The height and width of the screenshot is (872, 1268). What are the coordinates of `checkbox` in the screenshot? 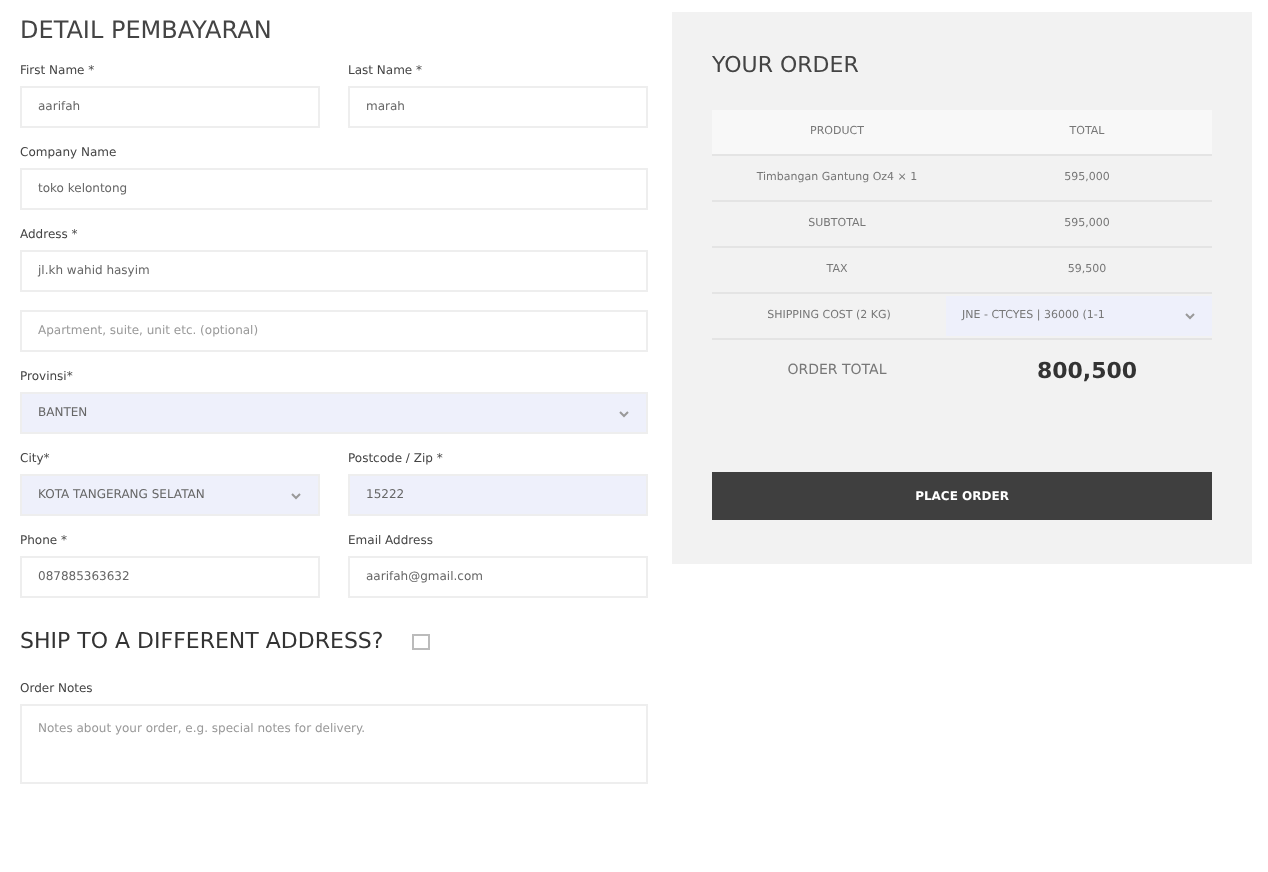 It's located at (420, 641).